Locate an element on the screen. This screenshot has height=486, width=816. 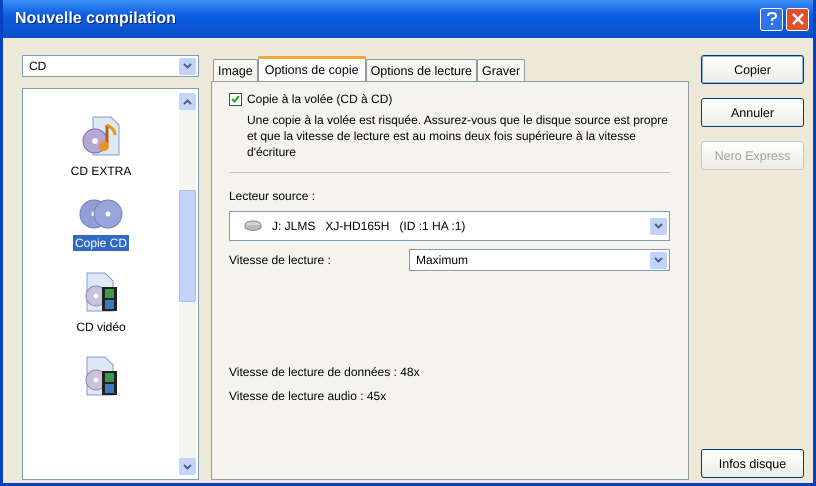
dropdown-value: CD is located at coordinates (37, 66).